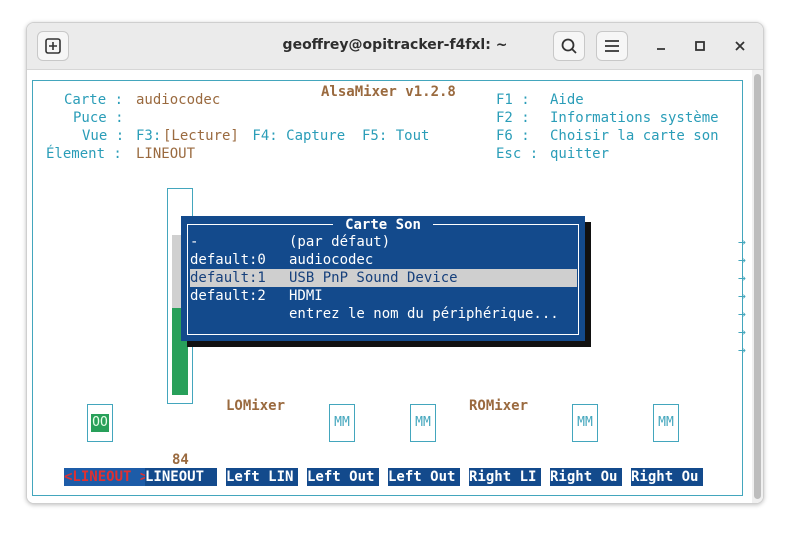 This screenshot has height=533, width=788. I want to click on minimize-icon, so click(661, 49).